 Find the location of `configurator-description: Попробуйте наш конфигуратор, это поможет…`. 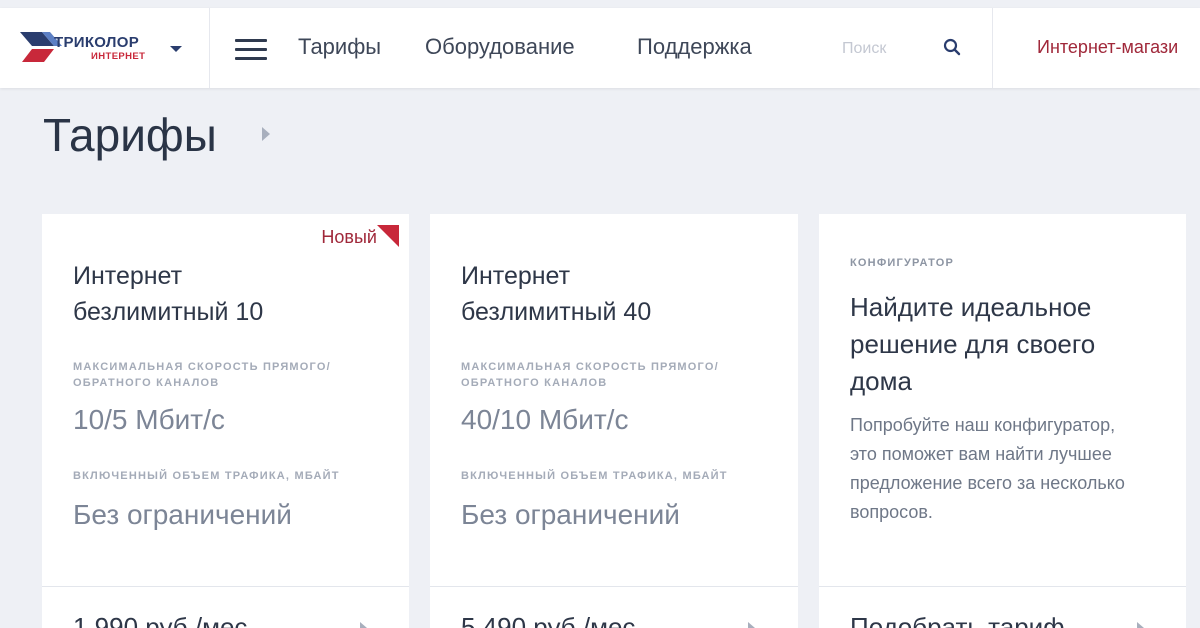

configurator-description: Попробуйте наш конфигуратор, это поможет… is located at coordinates (987, 468).